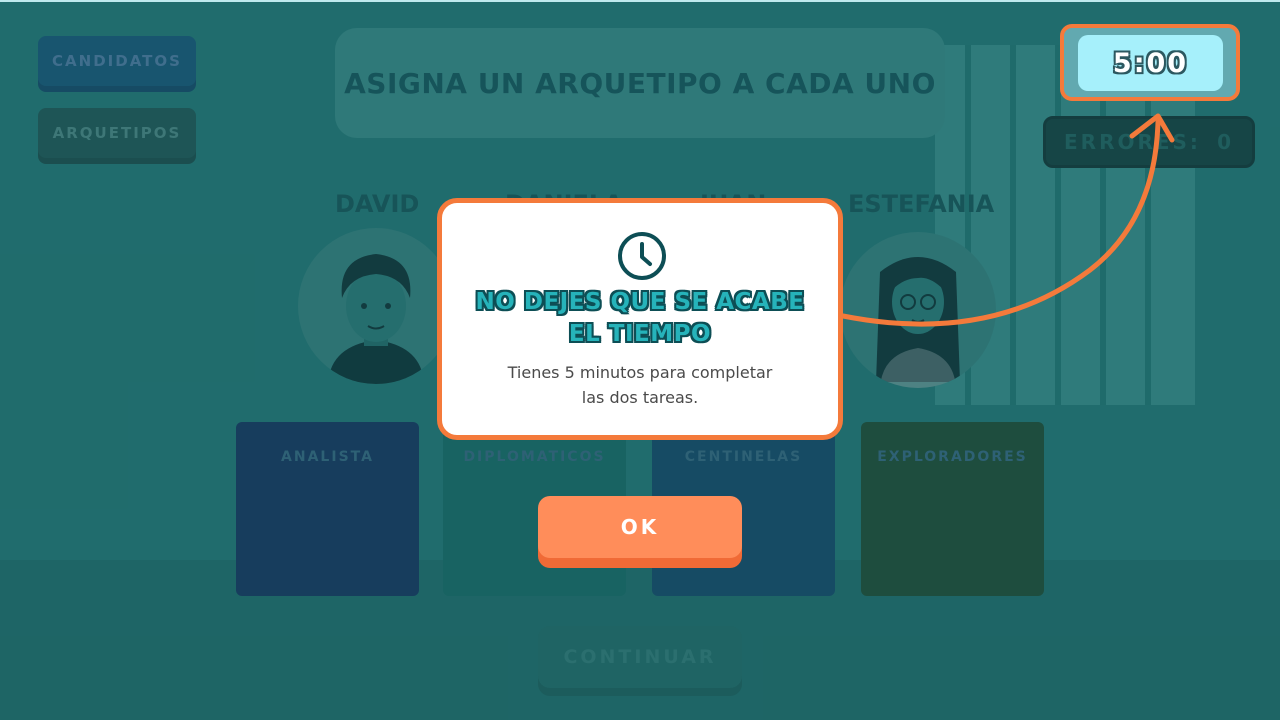  I want to click on pointer-arrow-icon, so click(1007, 220).